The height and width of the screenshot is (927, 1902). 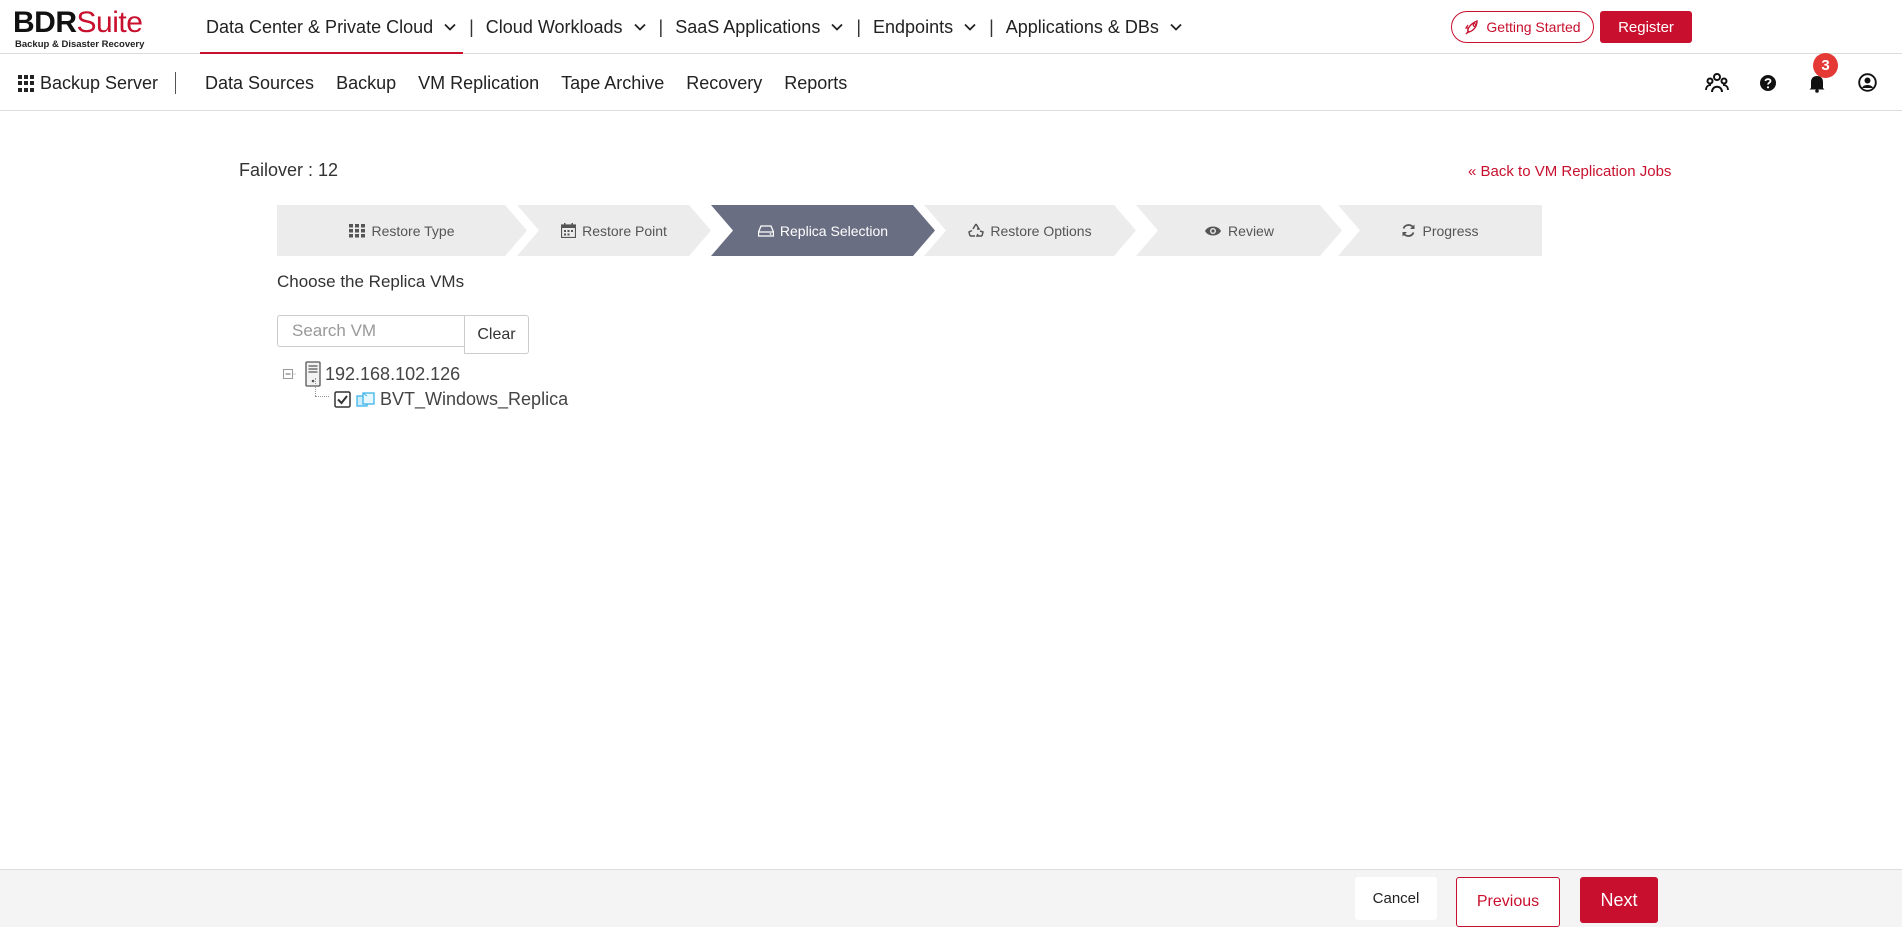 What do you see at coordinates (1569, 171) in the screenshot?
I see `back-to-vm-replication-jobs-link: « Back to VM Replication Jobs` at bounding box center [1569, 171].